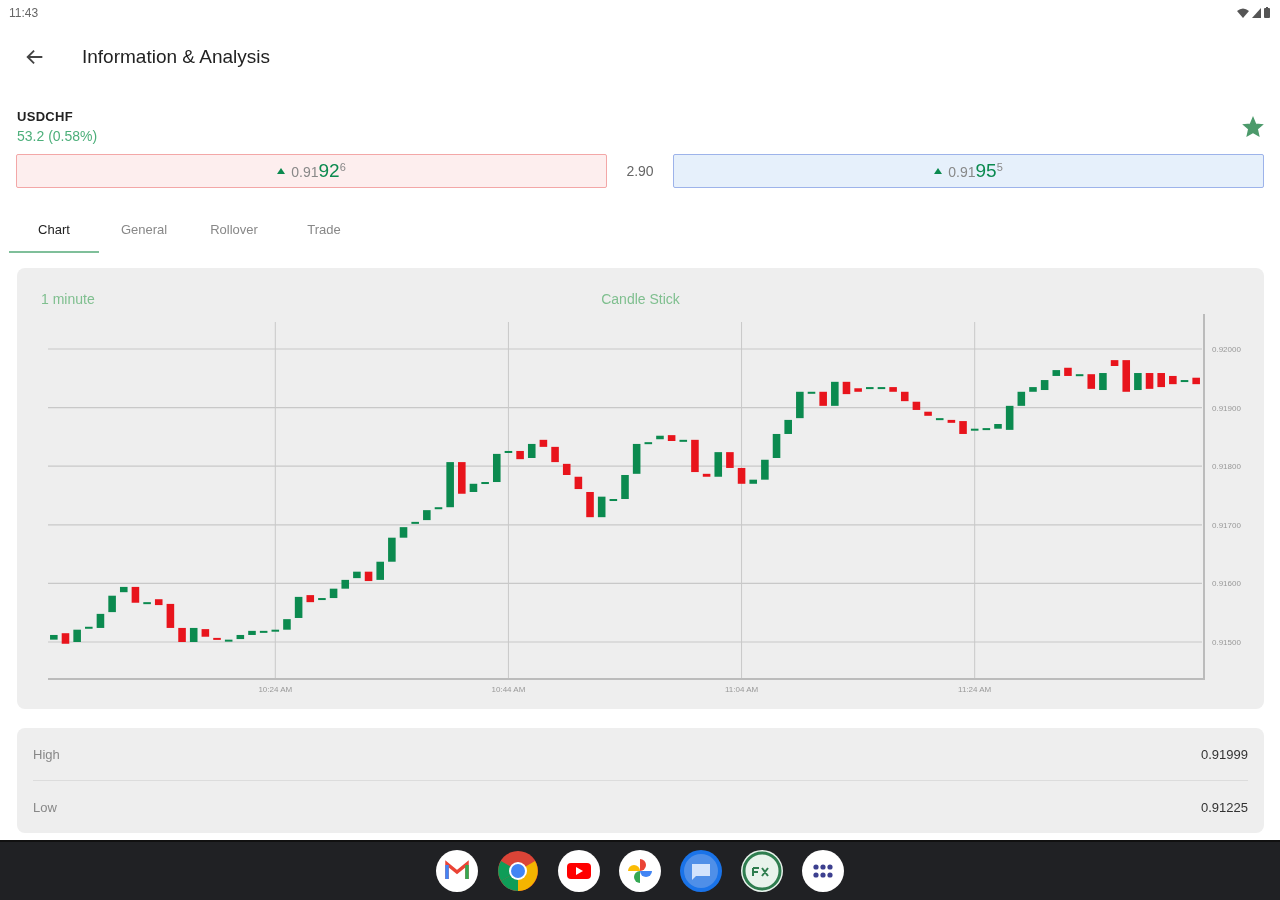 This screenshot has width=1280, height=900. Describe the element at coordinates (508, 689) in the screenshot. I see `x-tick-label: 10:44 AM` at that location.